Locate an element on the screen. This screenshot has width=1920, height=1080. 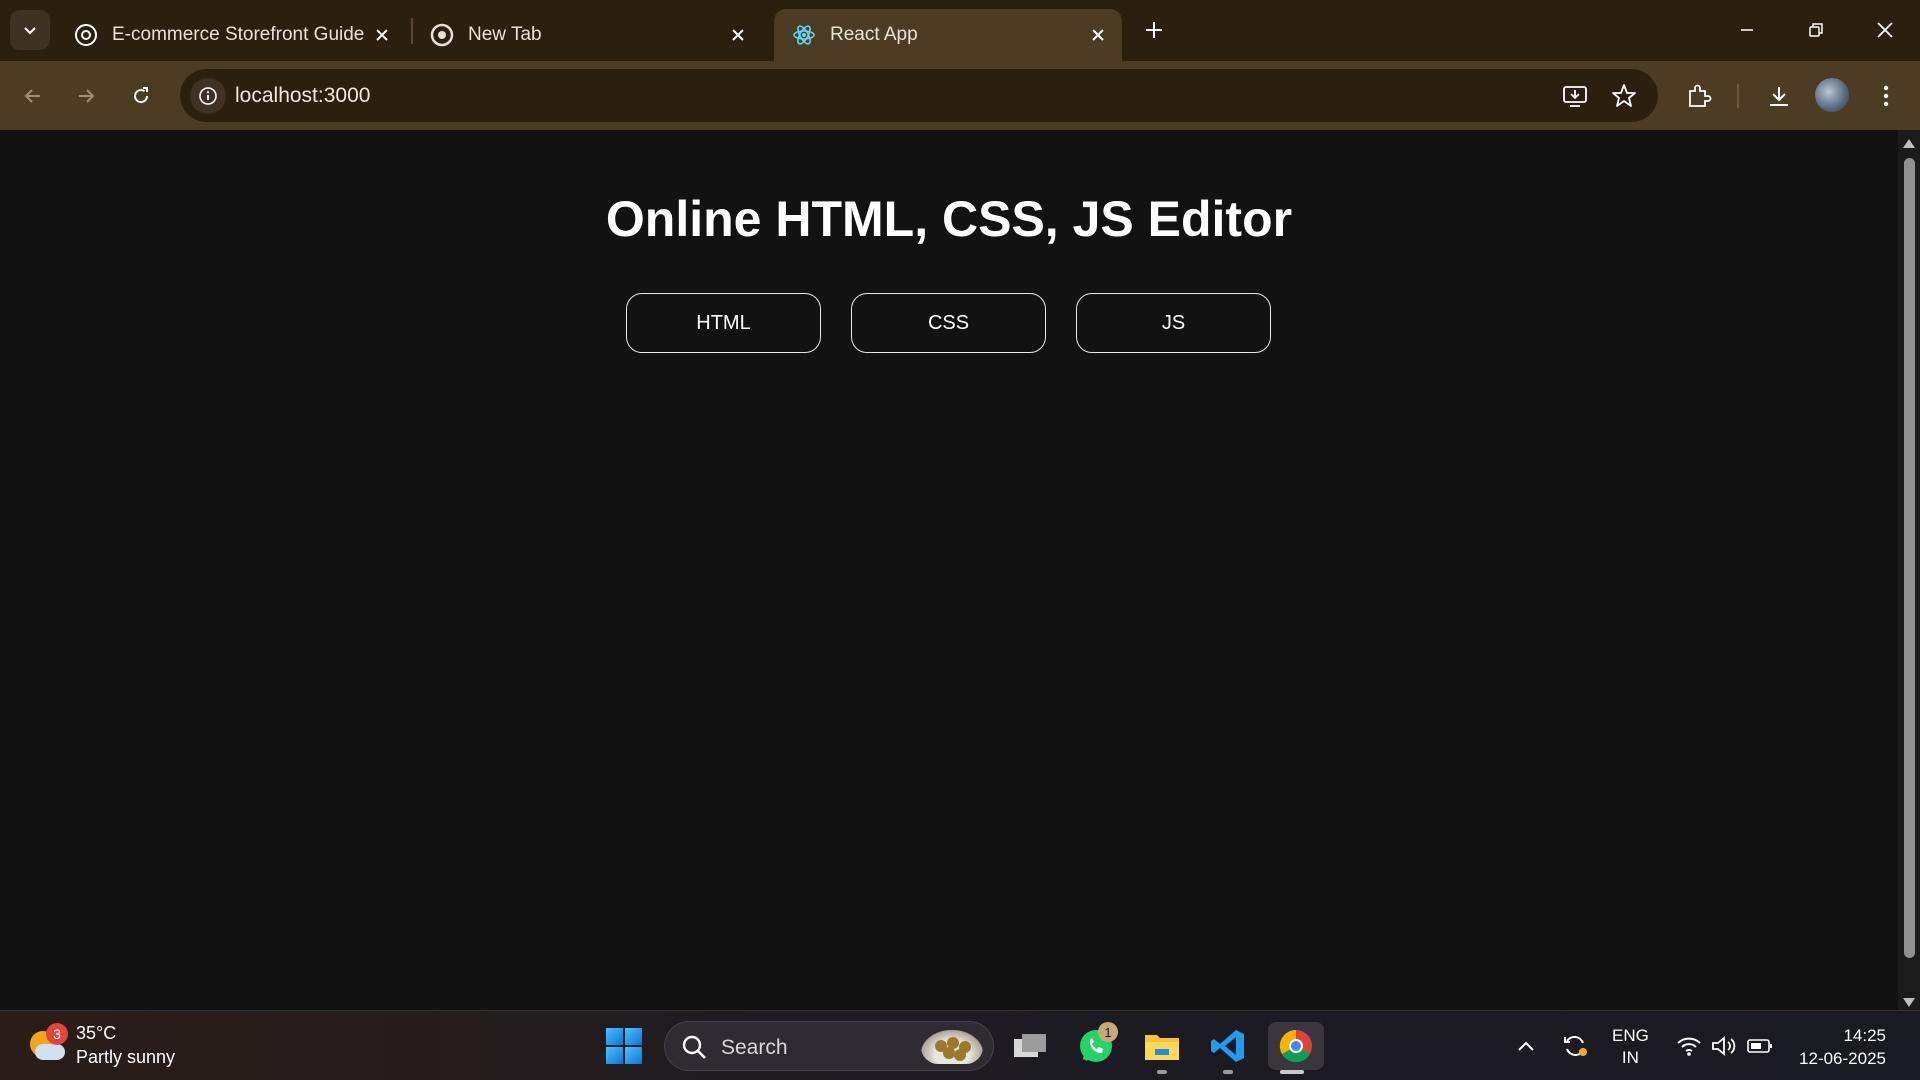
chevron-down-icon is located at coordinates (30, 31).